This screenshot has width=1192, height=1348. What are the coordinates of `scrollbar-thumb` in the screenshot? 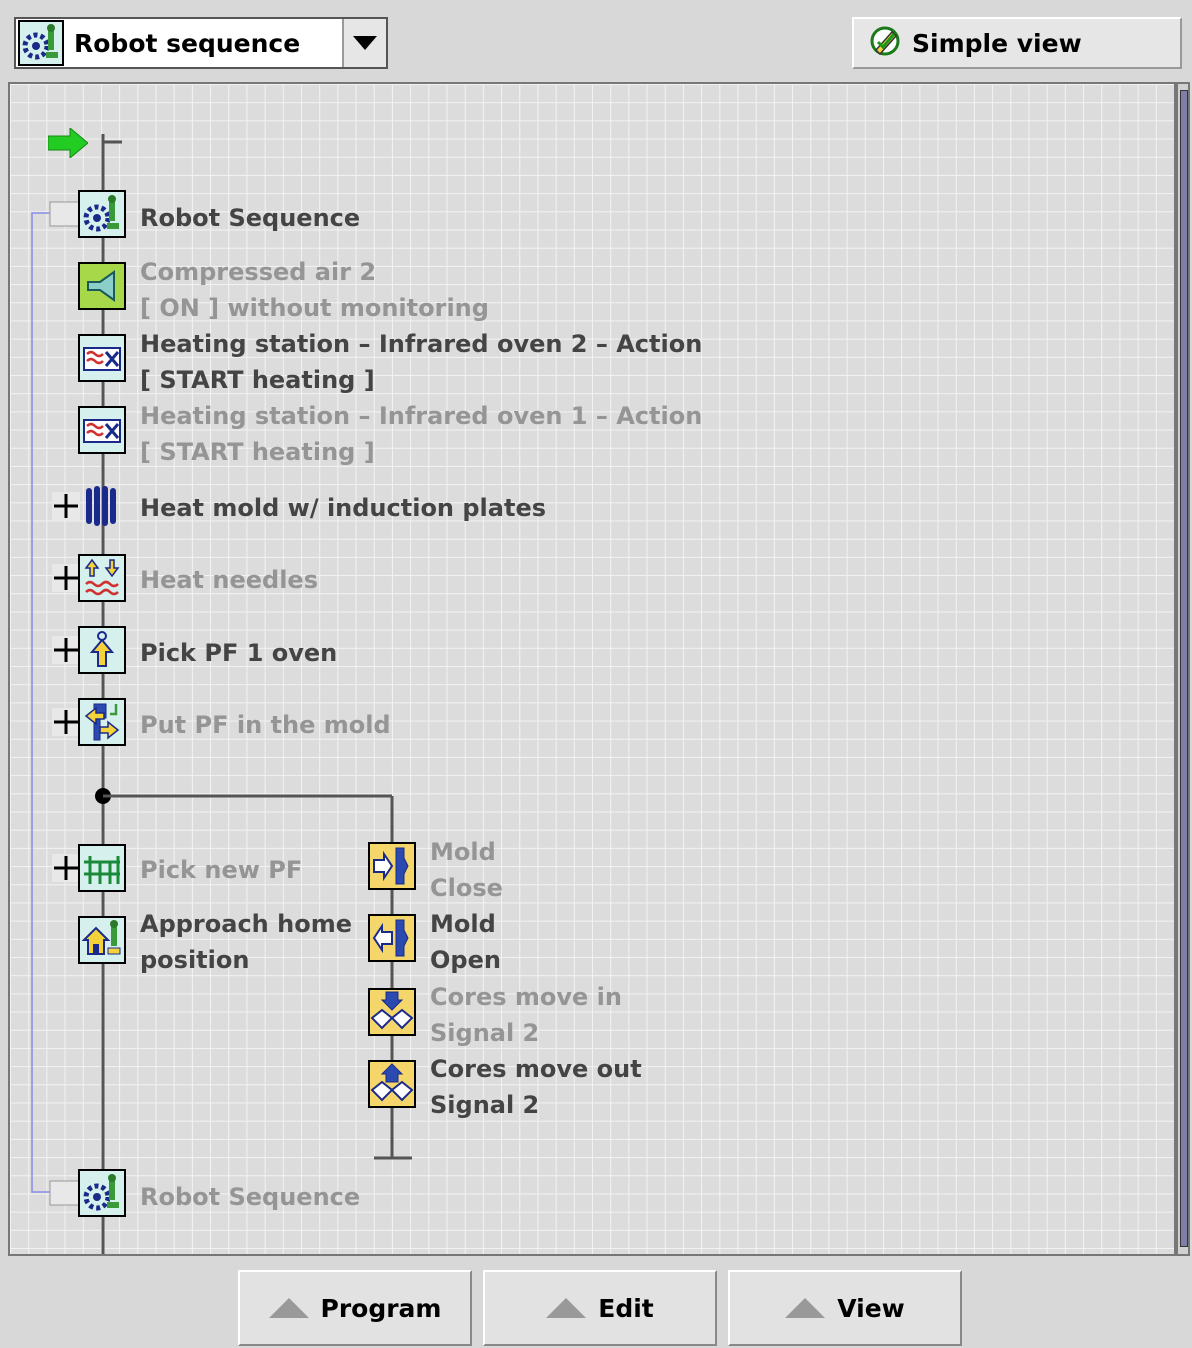 It's located at (1184, 668).